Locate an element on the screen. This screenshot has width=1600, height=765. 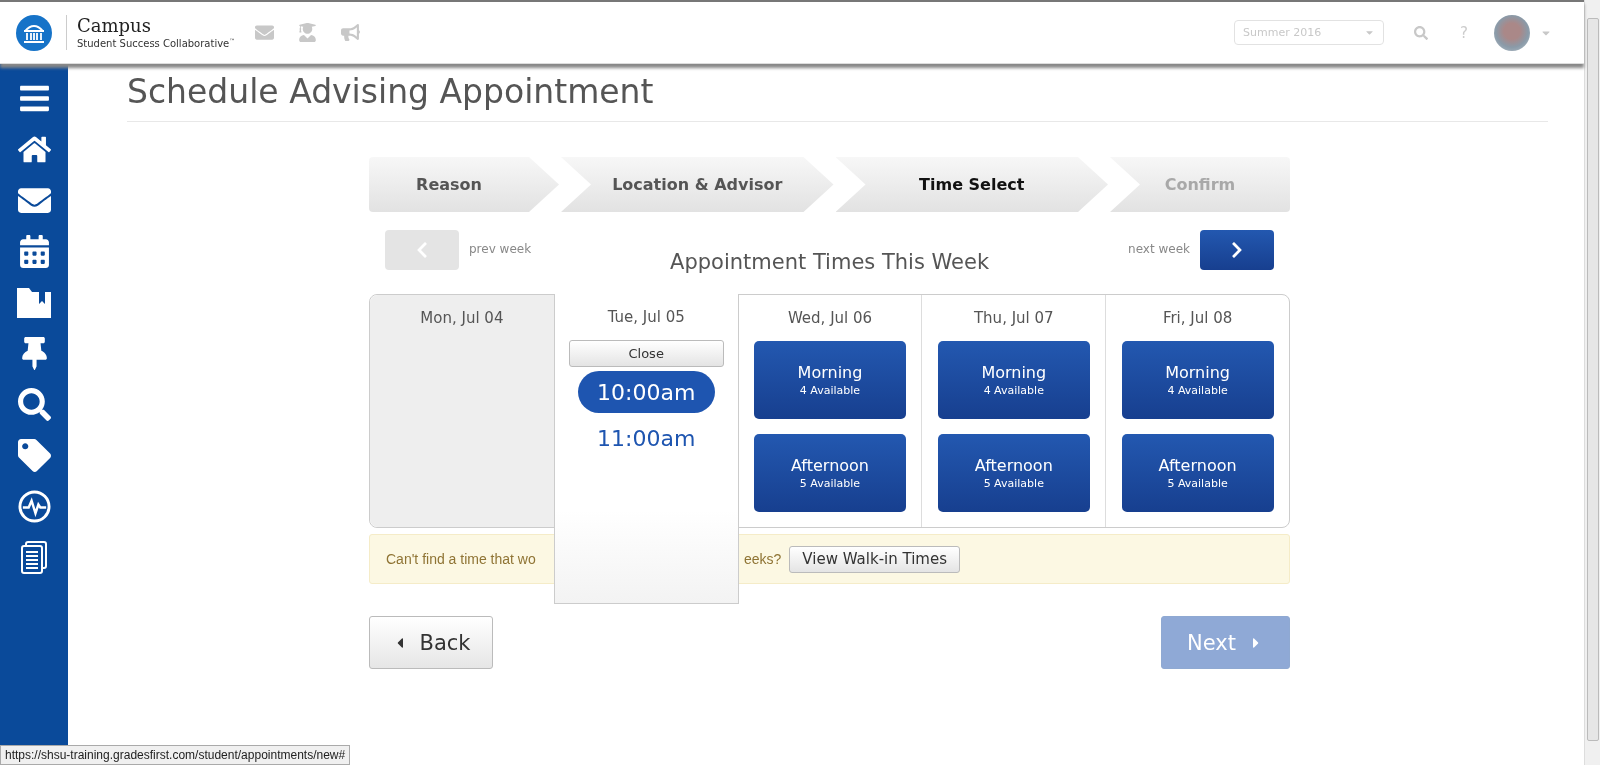
calendar-icon is located at coordinates (34, 251).